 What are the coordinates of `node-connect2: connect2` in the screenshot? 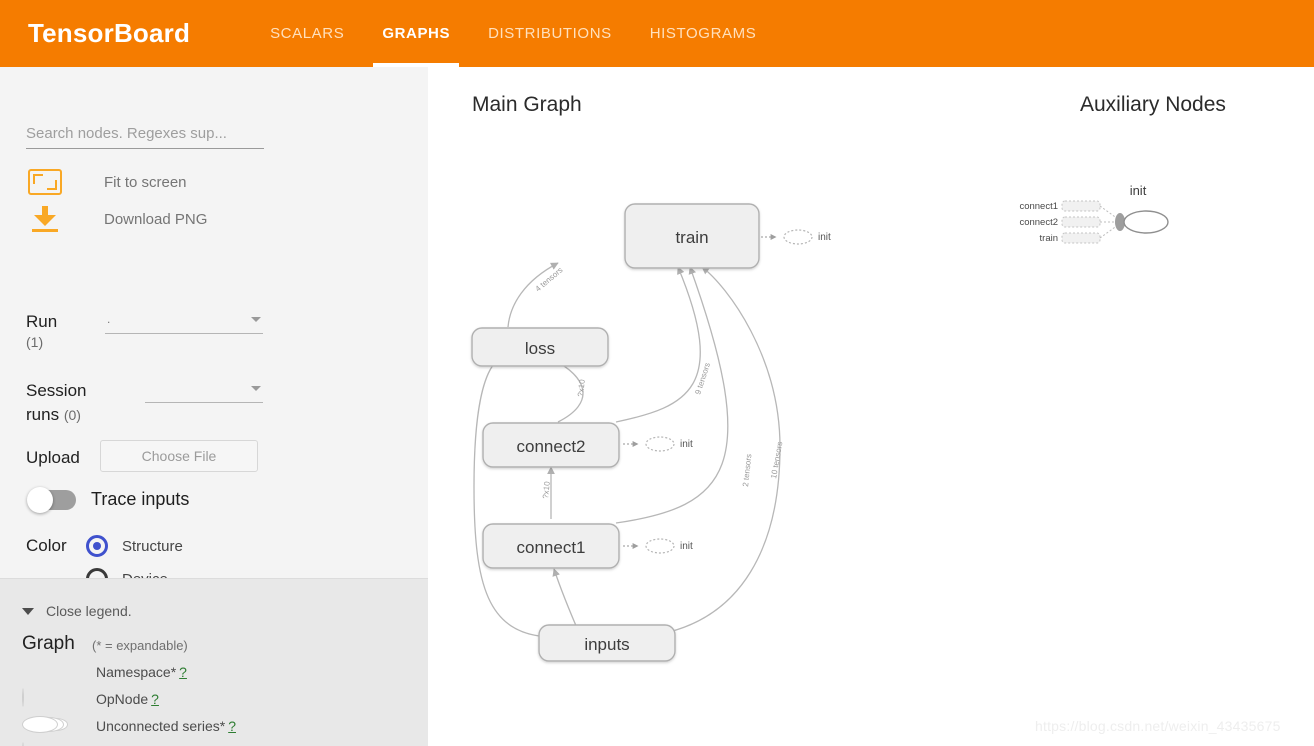 It's located at (551, 445).